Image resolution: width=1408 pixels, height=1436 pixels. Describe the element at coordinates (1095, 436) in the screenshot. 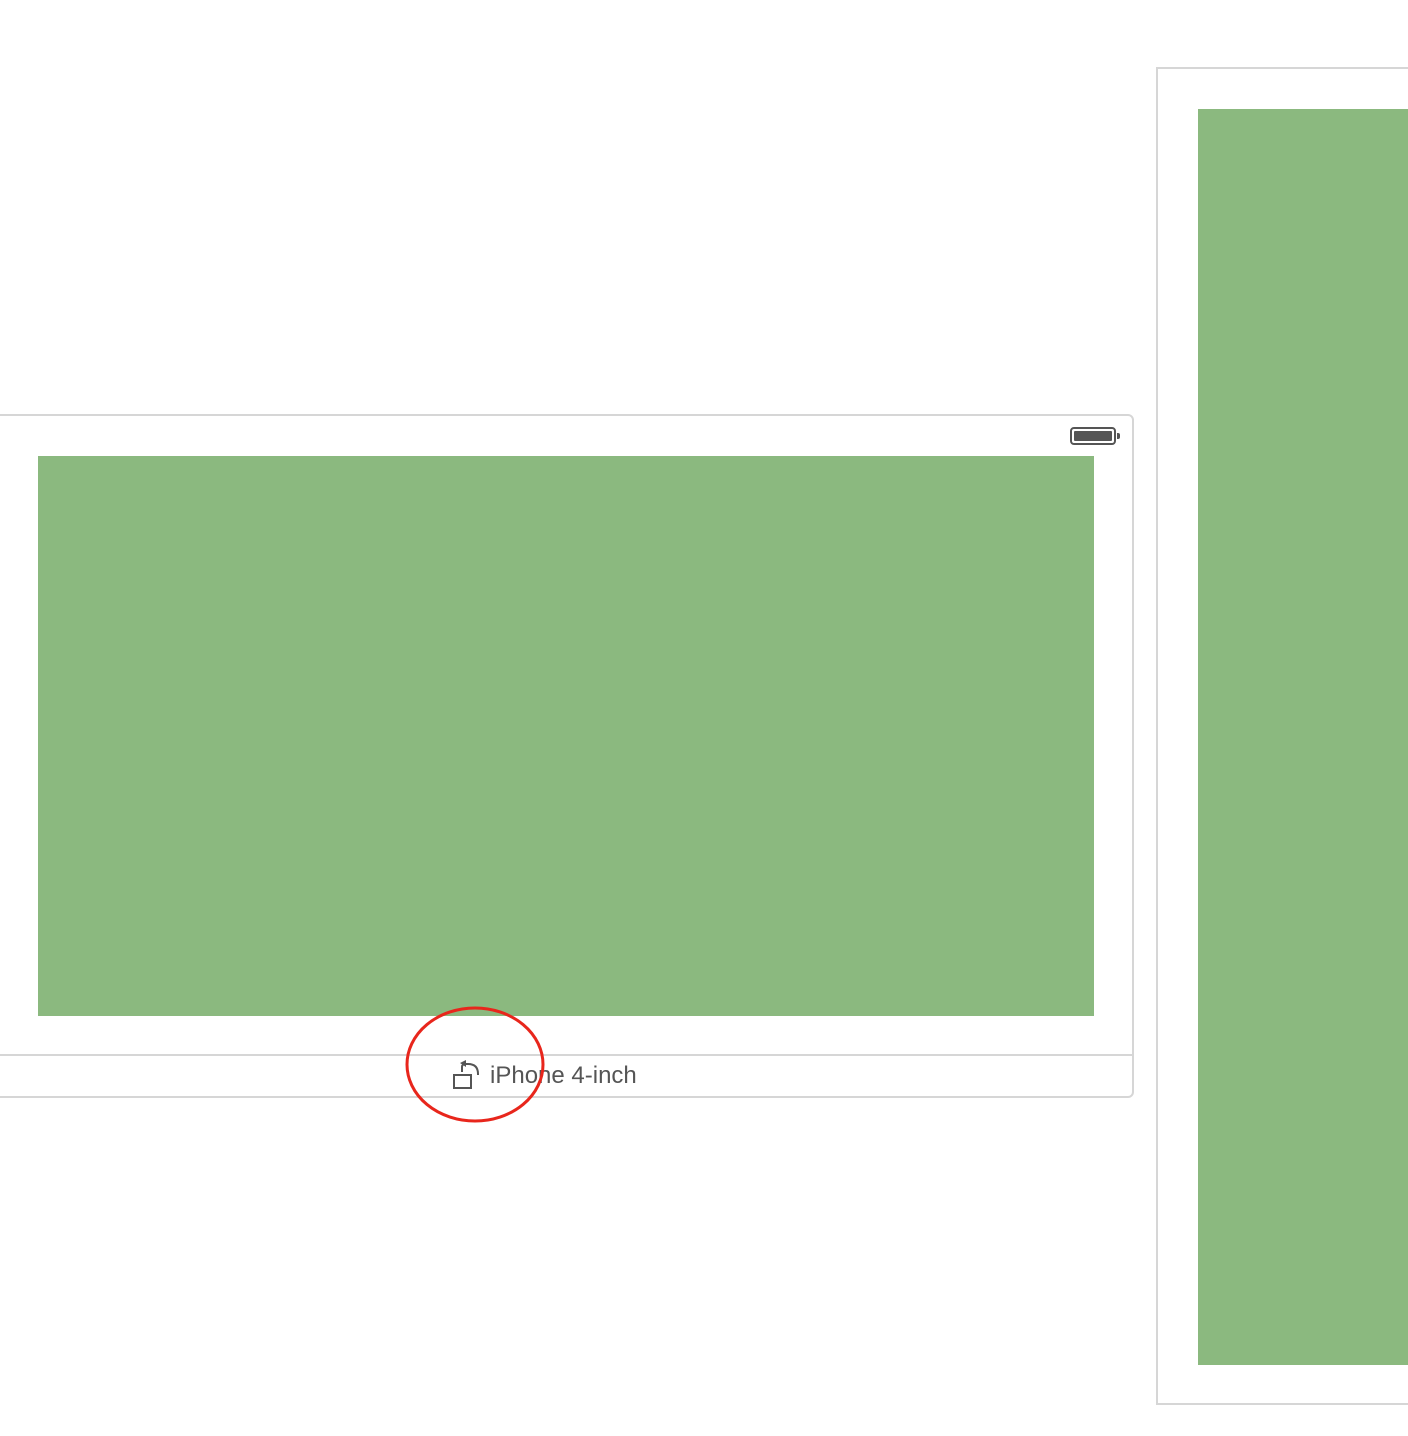

I see `battery-full-icon` at that location.